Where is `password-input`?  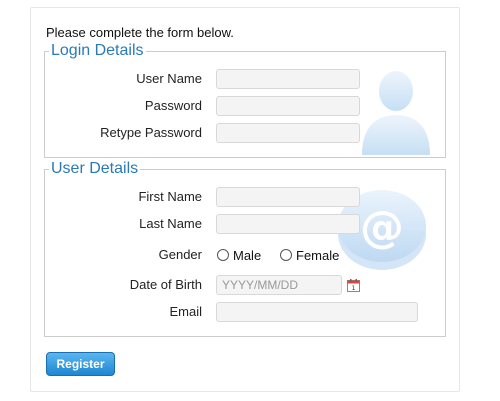
password-input is located at coordinates (288, 106).